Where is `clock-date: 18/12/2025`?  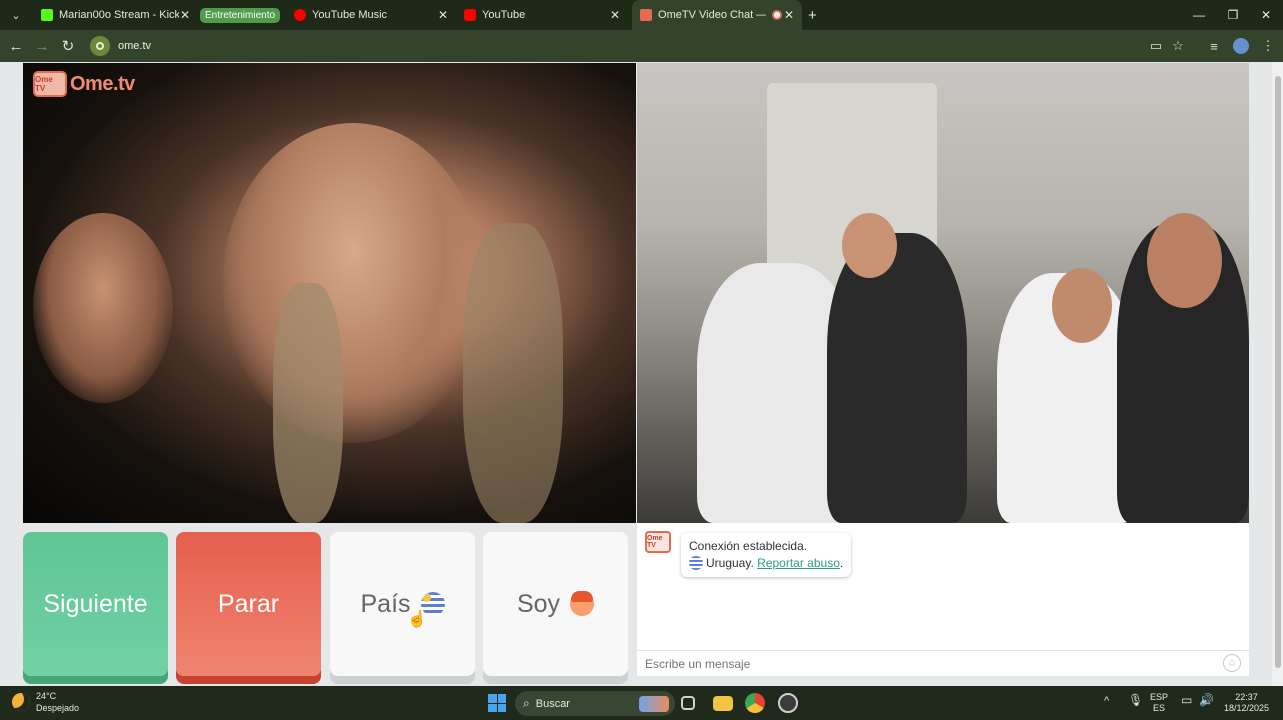
clock-date: 18/12/2025 is located at coordinates (1247, 708).